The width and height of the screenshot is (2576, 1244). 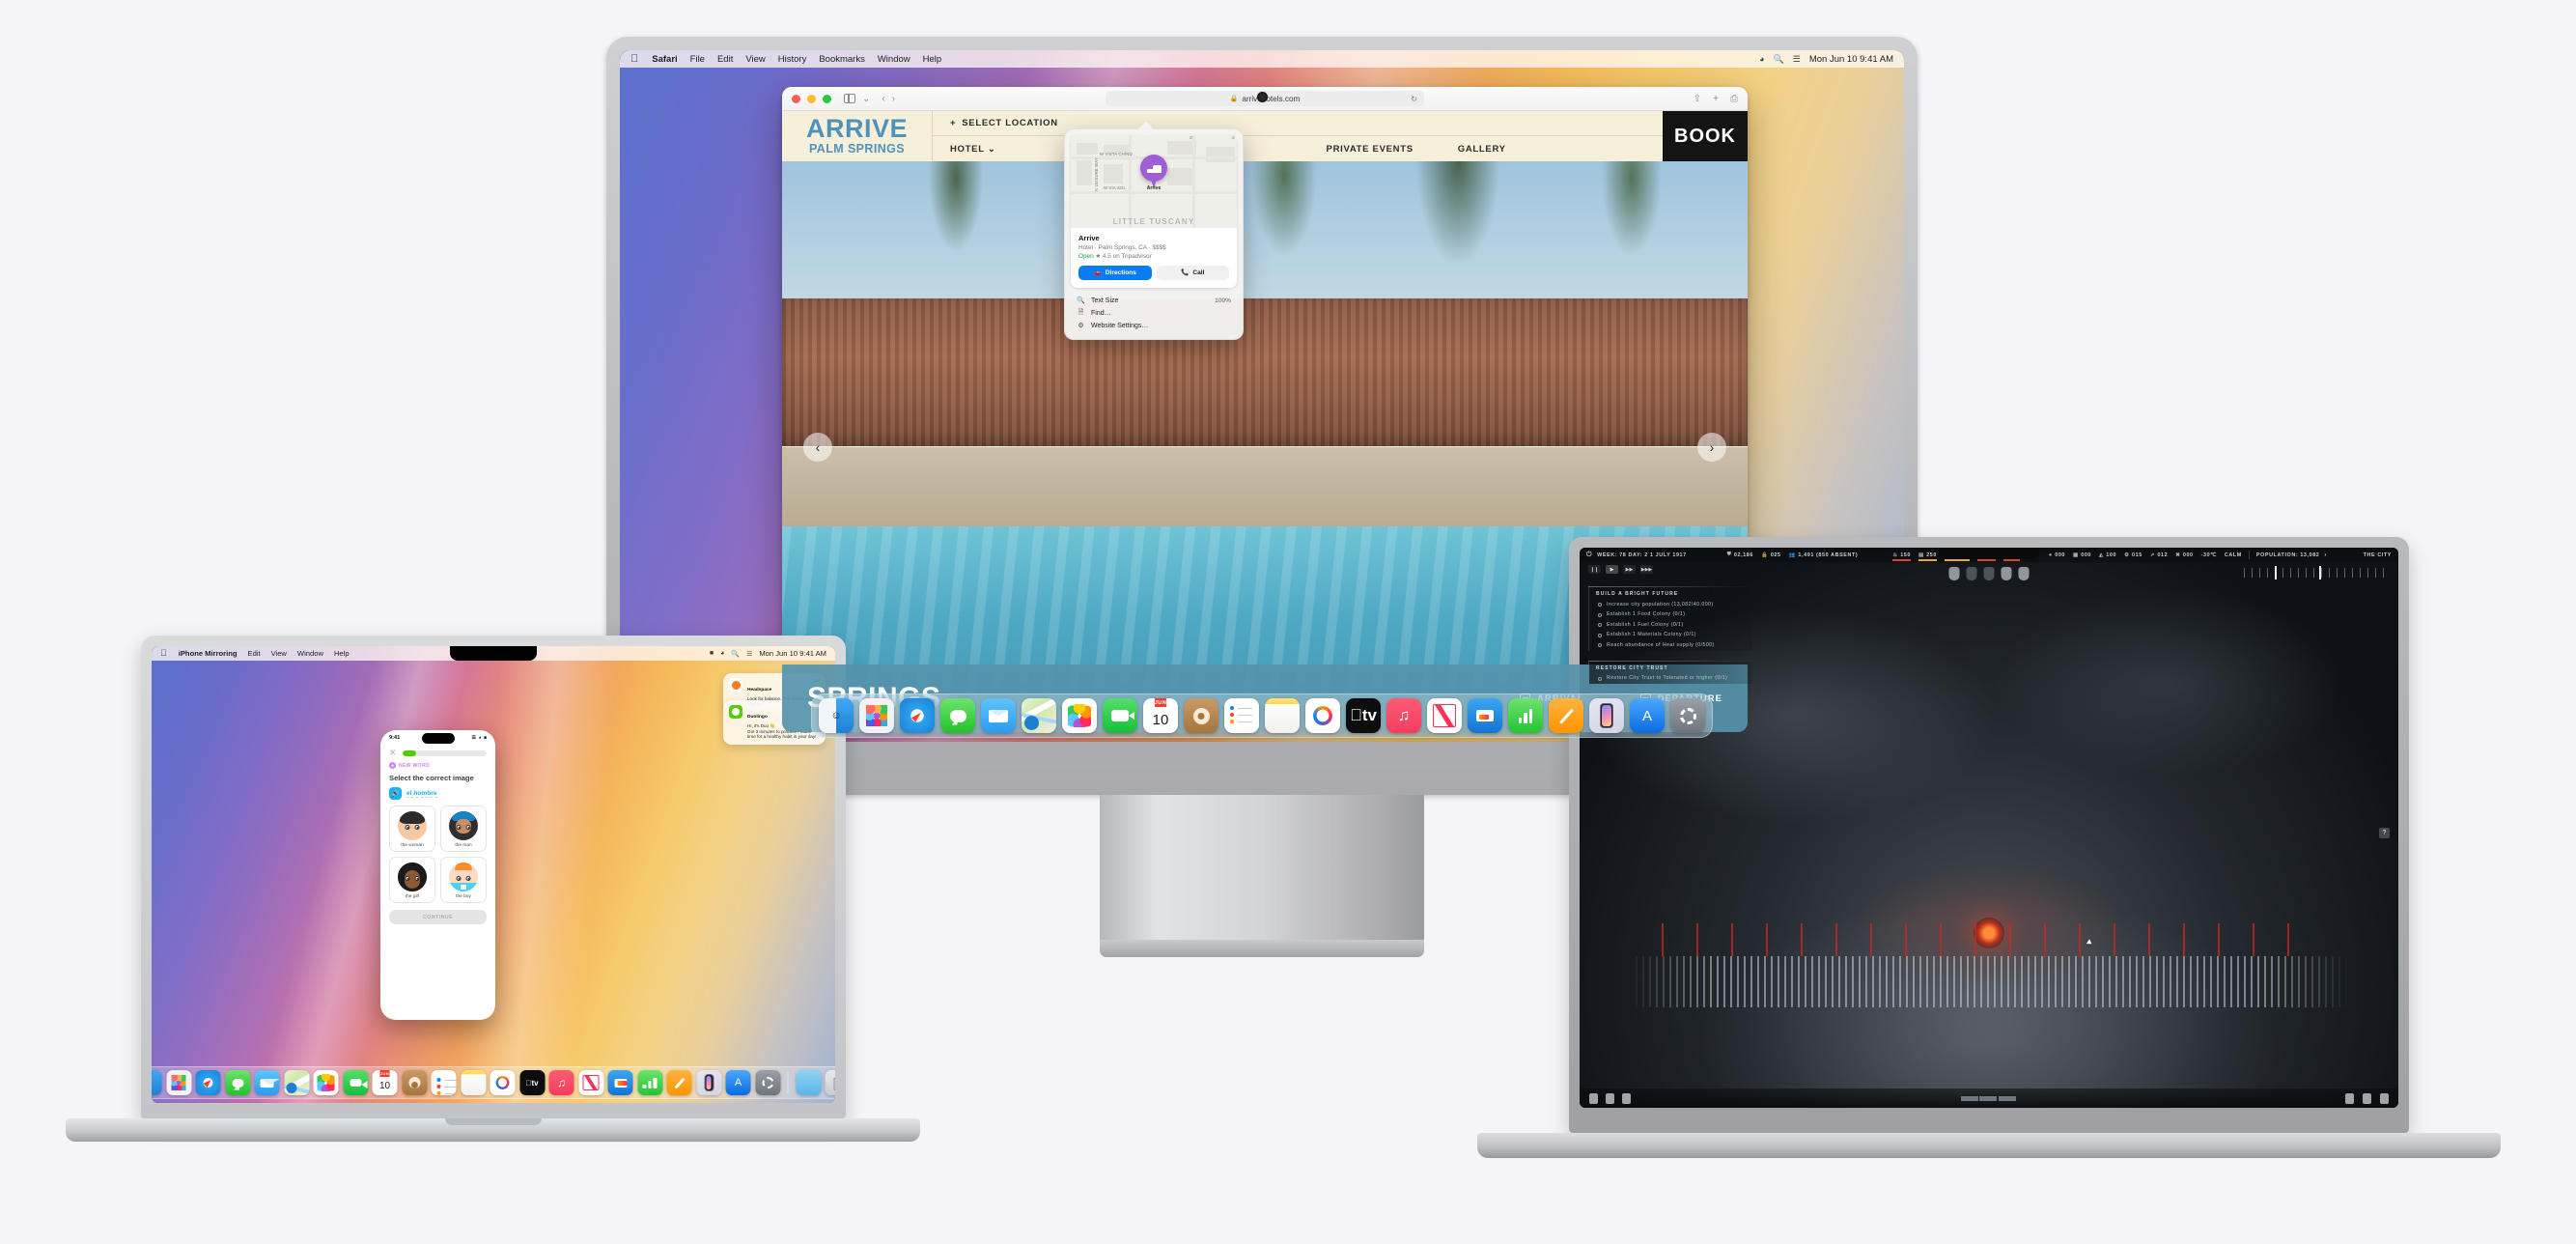 What do you see at coordinates (894, 60) in the screenshot?
I see `menubar-item-window: Window` at bounding box center [894, 60].